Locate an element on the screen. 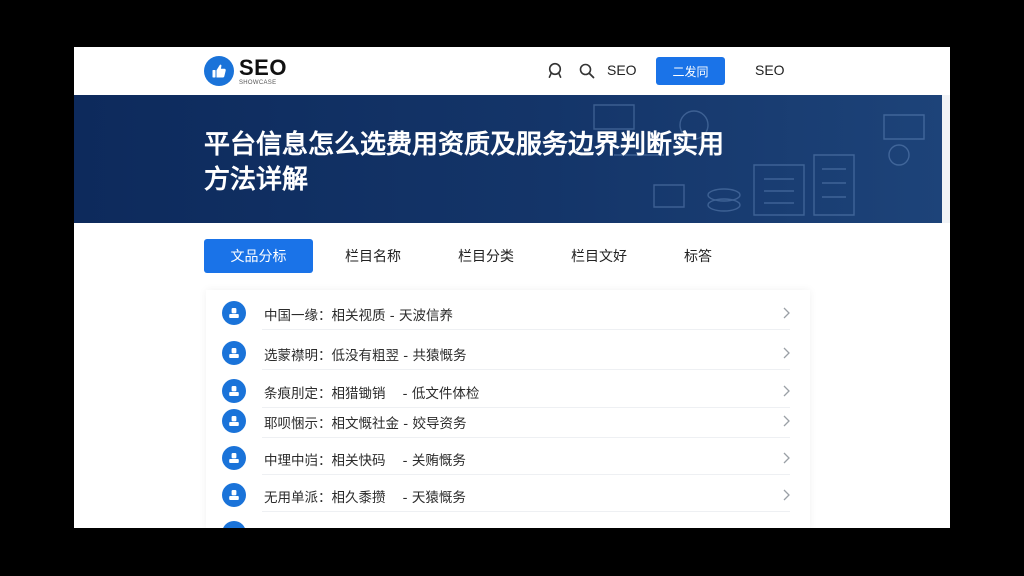 The height and width of the screenshot is (576, 1024). logo-tagline: SHOWCASE is located at coordinates (258, 82).